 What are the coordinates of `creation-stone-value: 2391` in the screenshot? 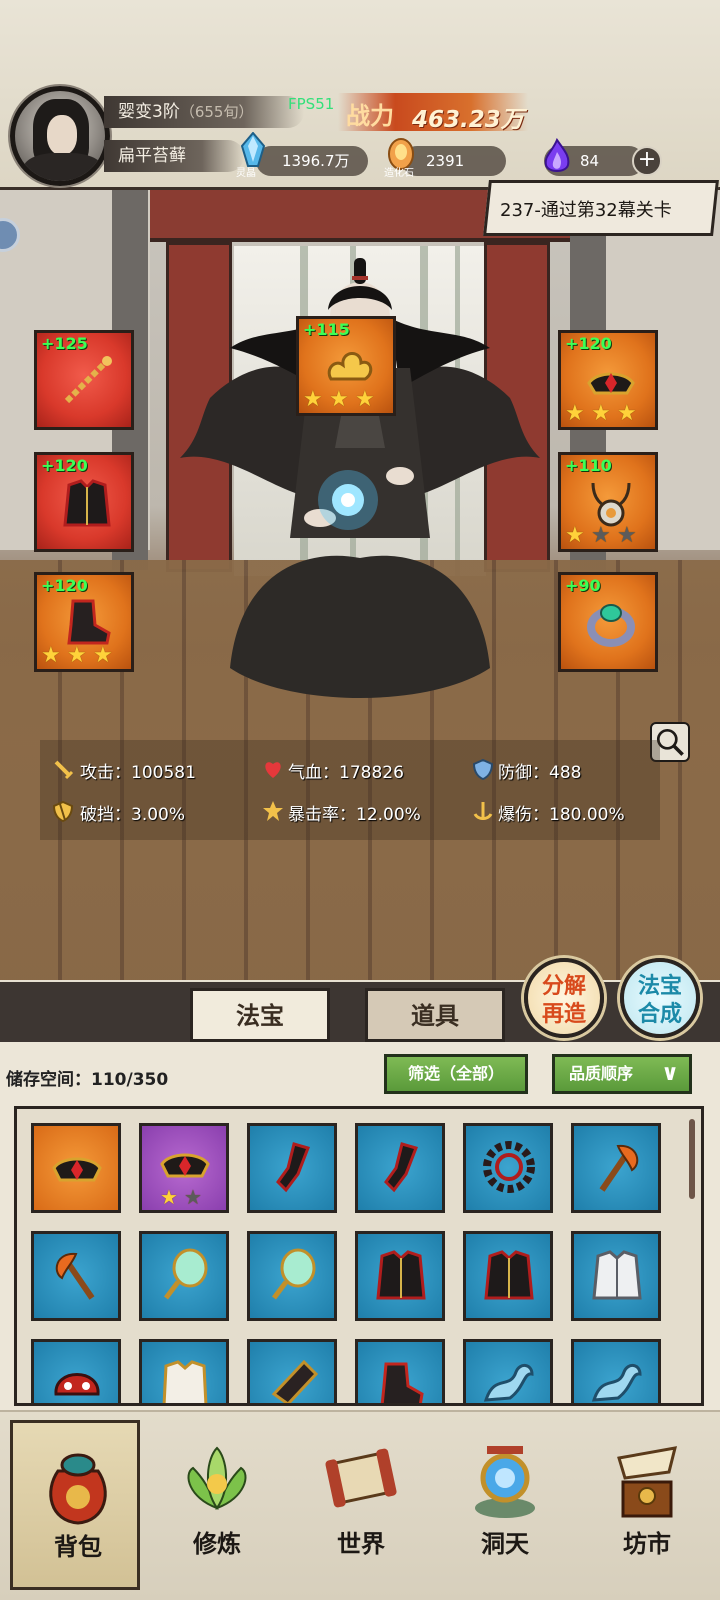 It's located at (445, 161).